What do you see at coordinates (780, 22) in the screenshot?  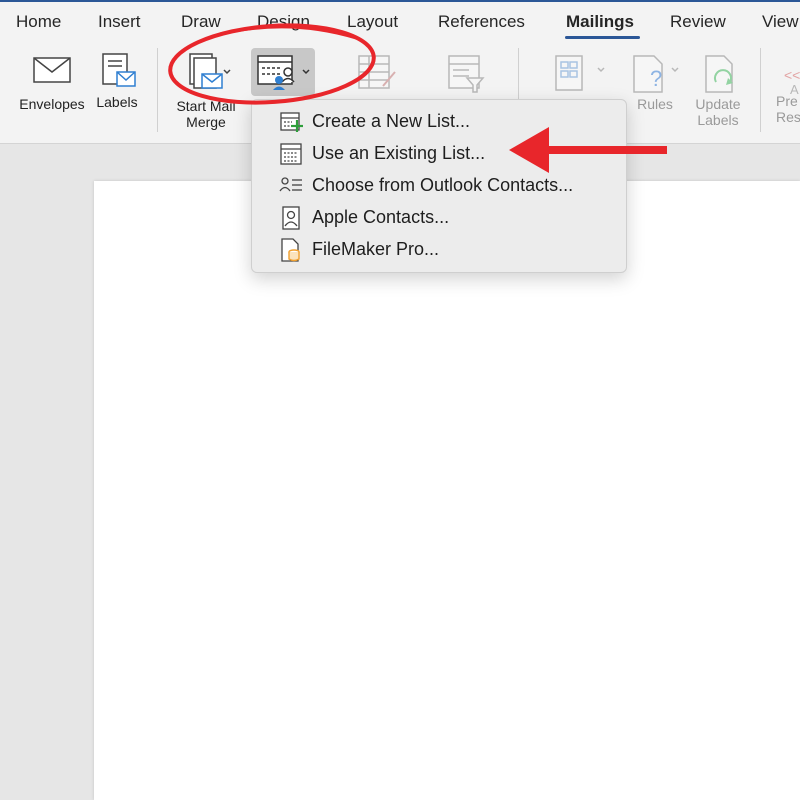 I see `tab-view: View` at bounding box center [780, 22].